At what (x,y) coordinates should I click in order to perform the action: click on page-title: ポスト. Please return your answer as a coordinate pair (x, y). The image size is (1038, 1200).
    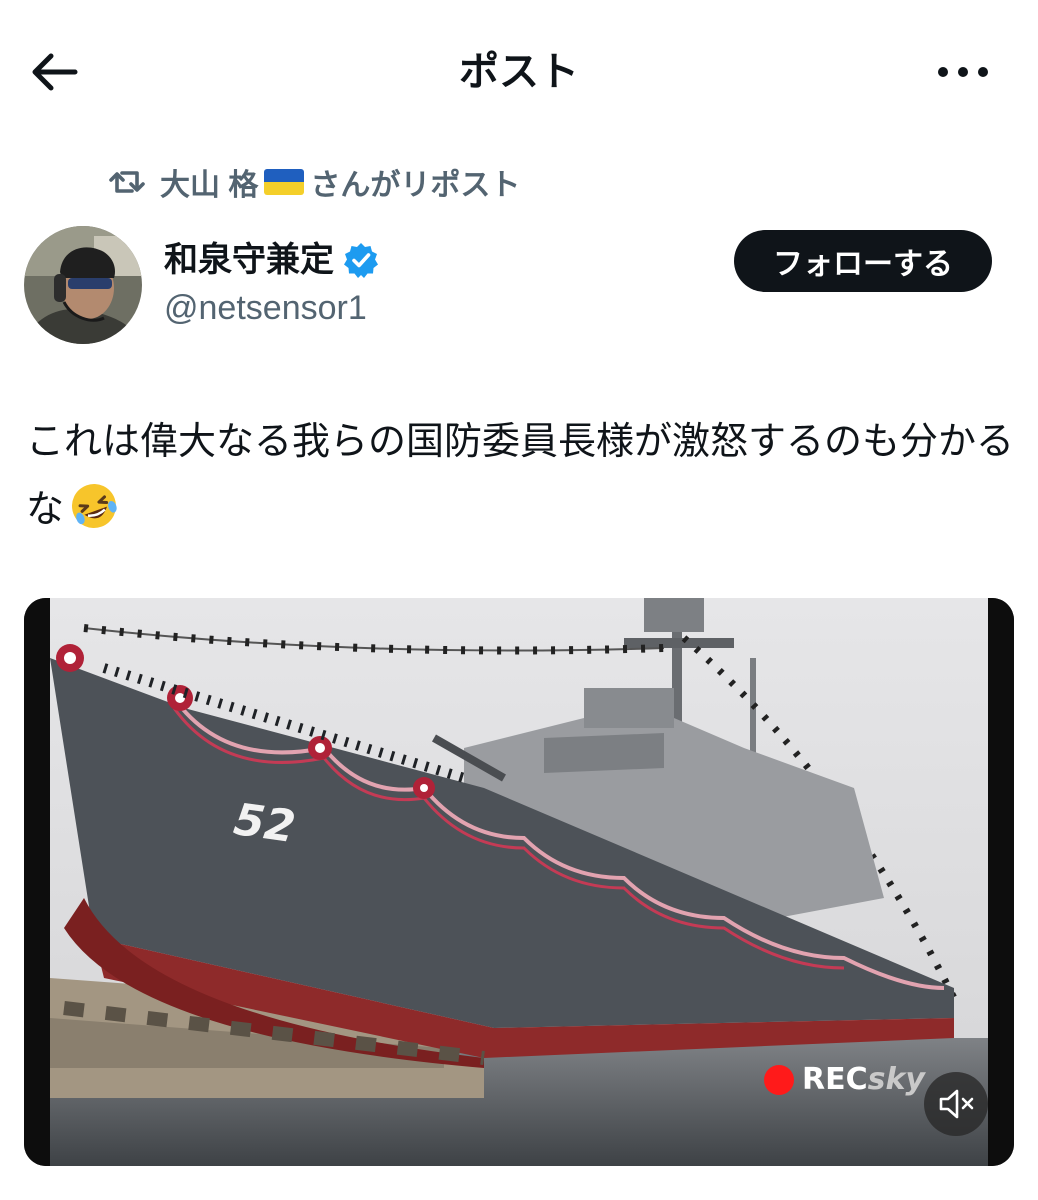
    Looking at the image, I should click on (519, 72).